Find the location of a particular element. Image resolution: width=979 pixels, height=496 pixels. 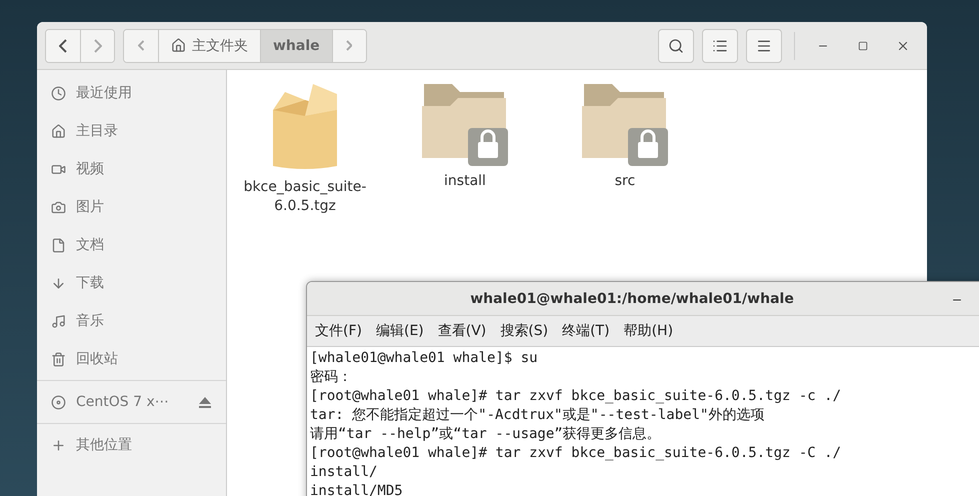

sidebar-item: 文档 is located at coordinates (144, 245).